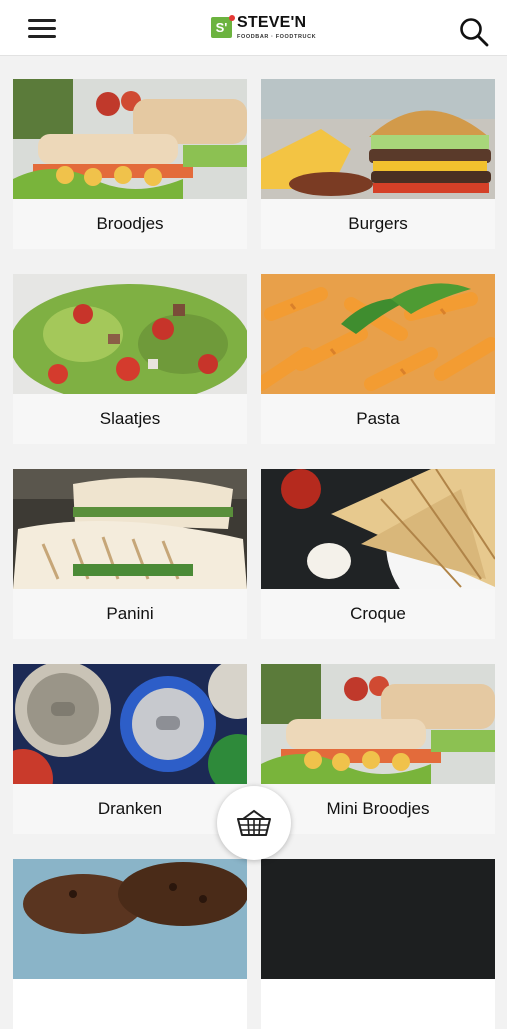  I want to click on croque-image, so click(378, 529).